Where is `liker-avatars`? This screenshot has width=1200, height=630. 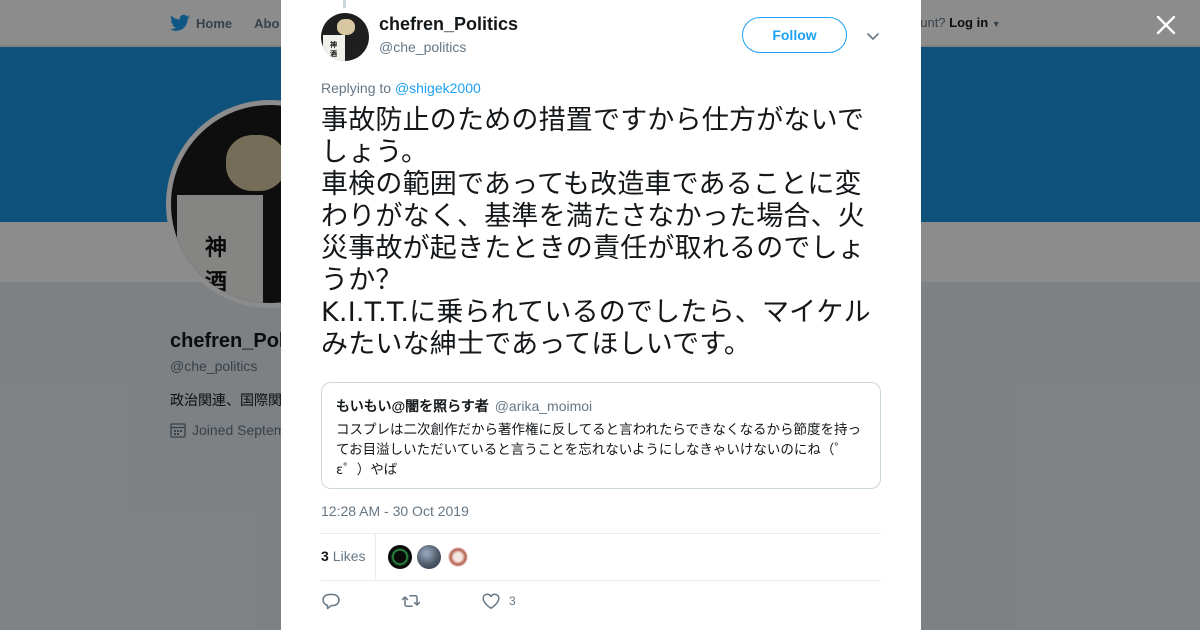
liker-avatars is located at coordinates (429, 557).